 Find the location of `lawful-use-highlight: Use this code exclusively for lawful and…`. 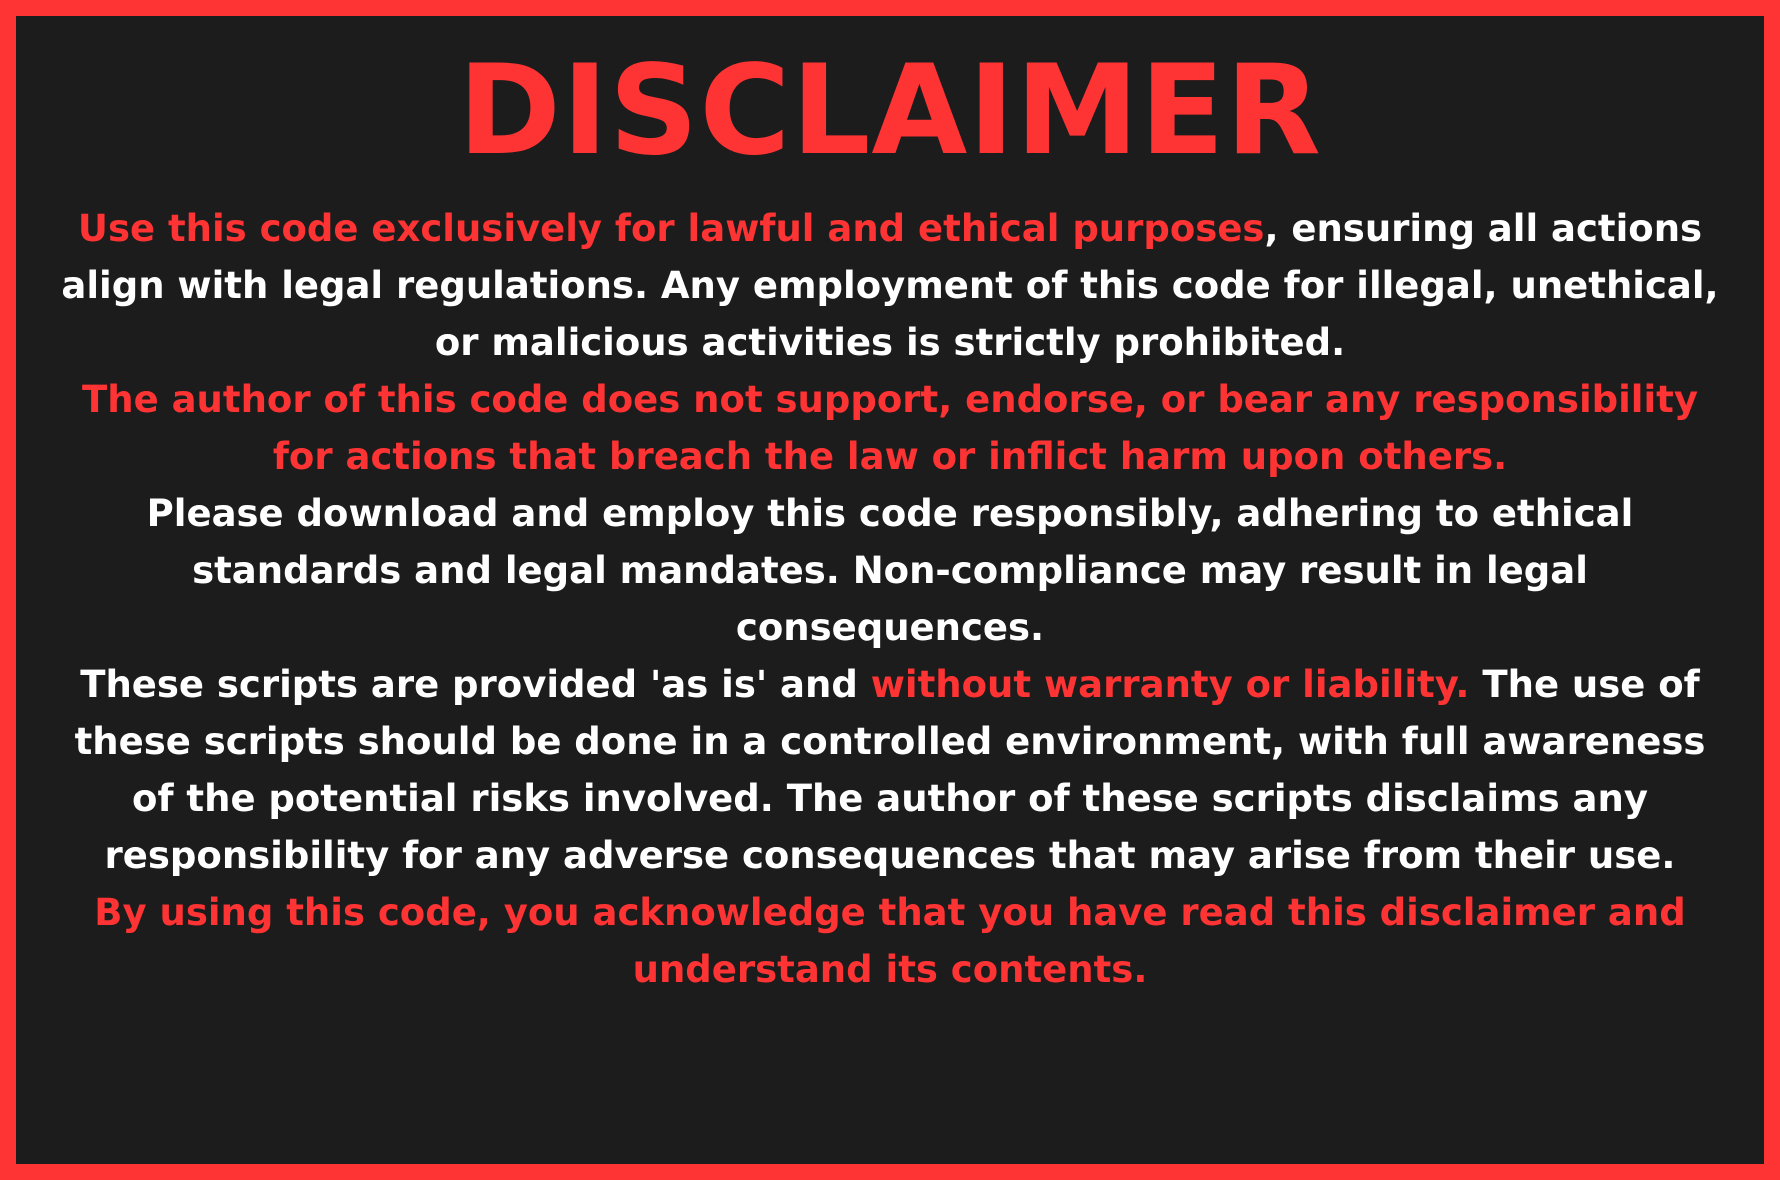

lawful-use-highlight: Use this code exclusively for lawful and… is located at coordinates (671, 228).